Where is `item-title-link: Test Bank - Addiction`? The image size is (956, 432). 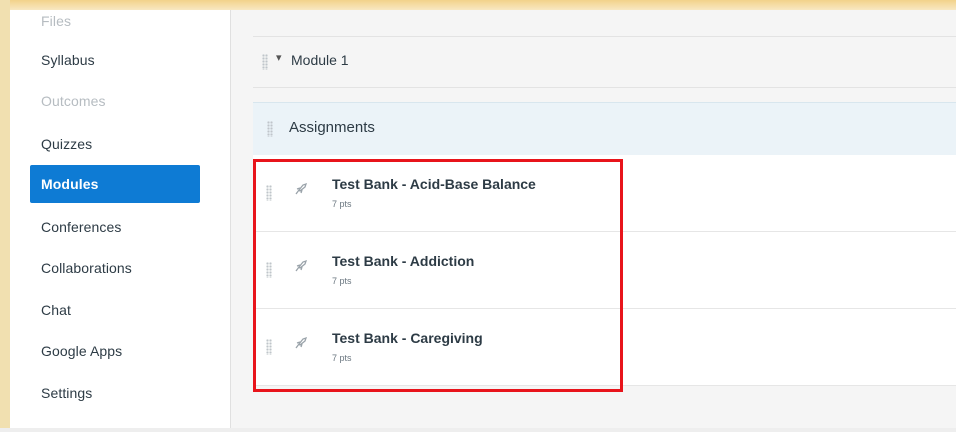
item-title-link: Test Bank - Addiction is located at coordinates (403, 261).